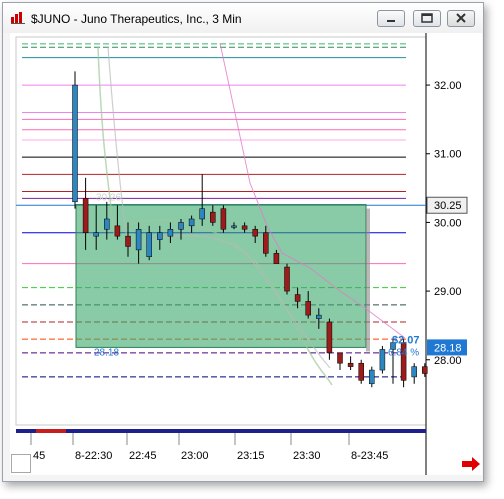 The height and width of the screenshot is (499, 504). What do you see at coordinates (39, 456) in the screenshot?
I see `time-axis-label: 45` at bounding box center [39, 456].